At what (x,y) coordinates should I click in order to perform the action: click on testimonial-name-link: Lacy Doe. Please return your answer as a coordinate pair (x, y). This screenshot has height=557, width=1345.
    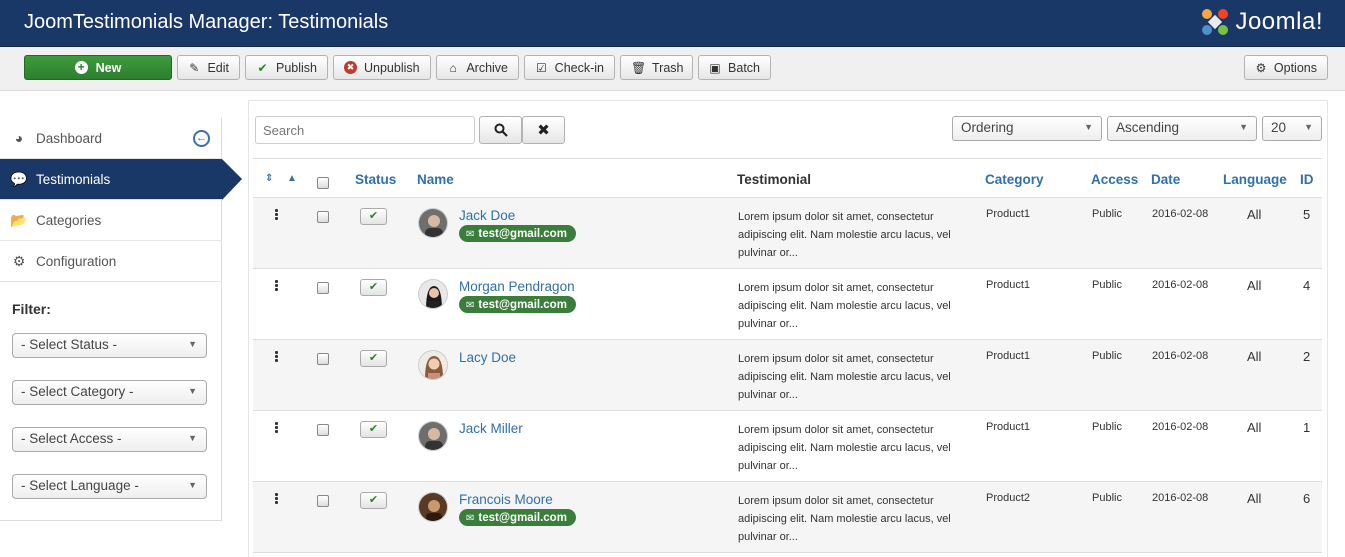
    Looking at the image, I should click on (487, 357).